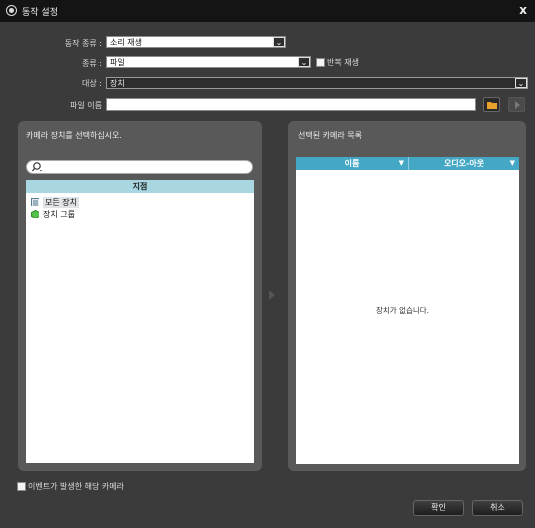  Describe the element at coordinates (117, 62) in the screenshot. I see `type-value: 파일` at that location.